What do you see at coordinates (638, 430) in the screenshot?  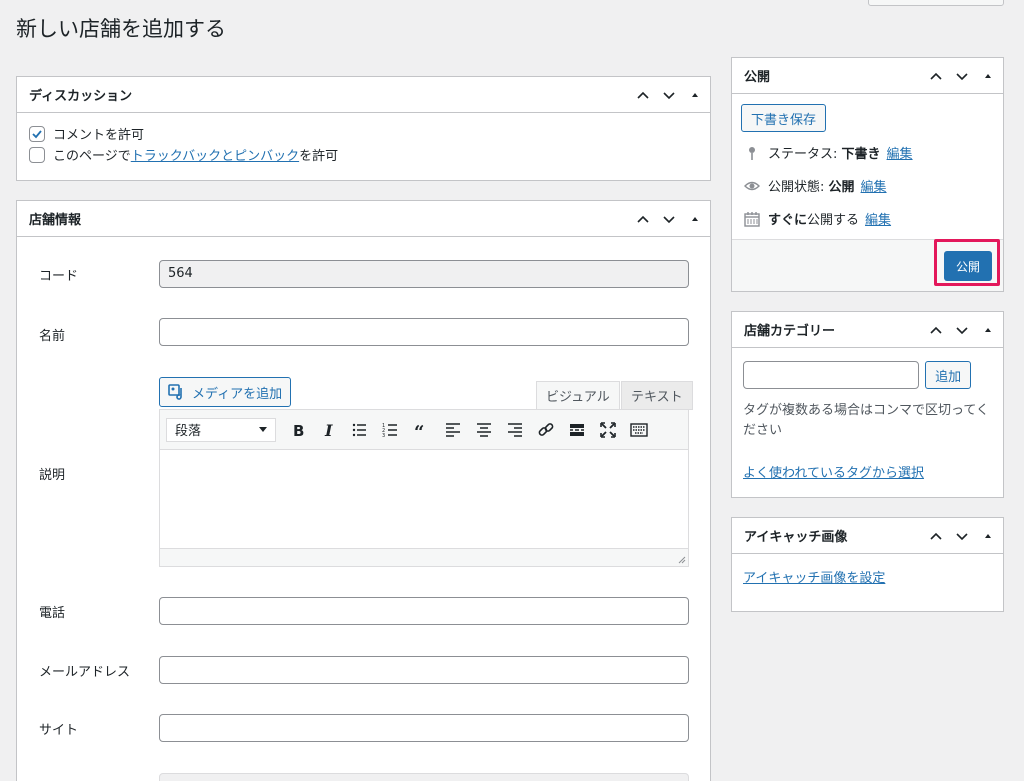 I see `toolbar-toggle-icon` at bounding box center [638, 430].